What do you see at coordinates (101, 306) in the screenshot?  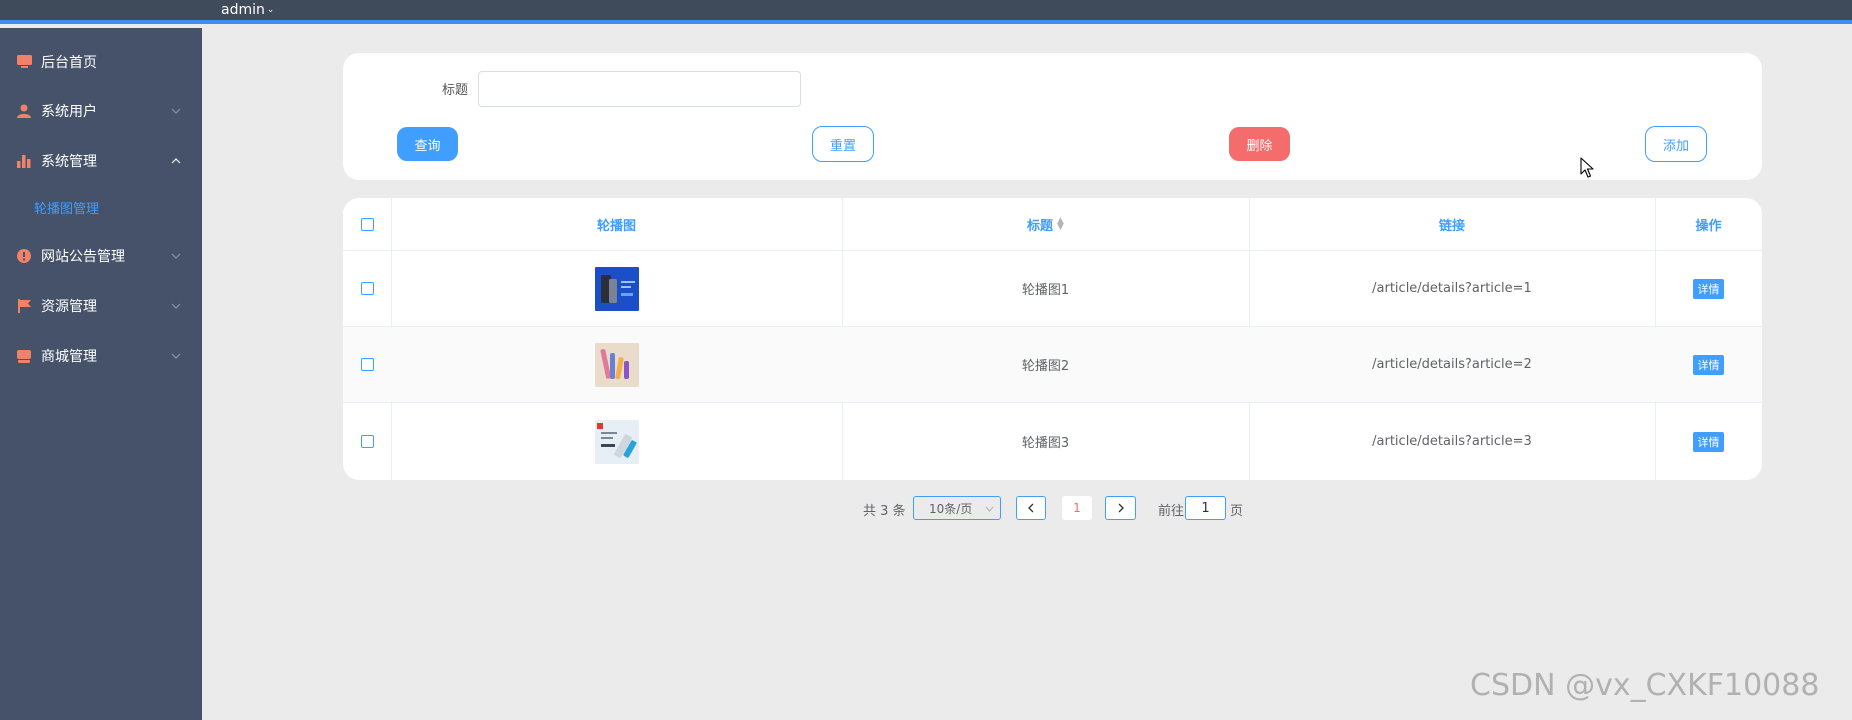 I see `sidebar-item-resources: 资源管理` at bounding box center [101, 306].